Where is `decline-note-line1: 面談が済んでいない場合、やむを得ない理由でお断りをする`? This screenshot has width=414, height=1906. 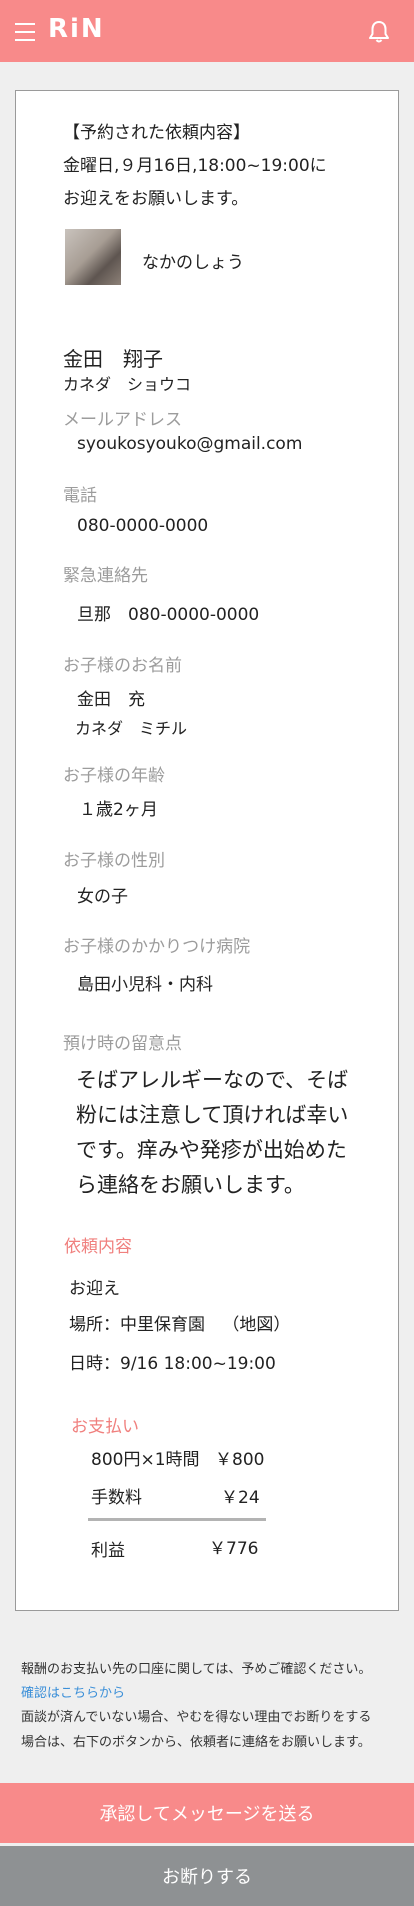 decline-note-line1: 面談が済んでいない場合、やむを得ない理由でお断りをする is located at coordinates (196, 1717).